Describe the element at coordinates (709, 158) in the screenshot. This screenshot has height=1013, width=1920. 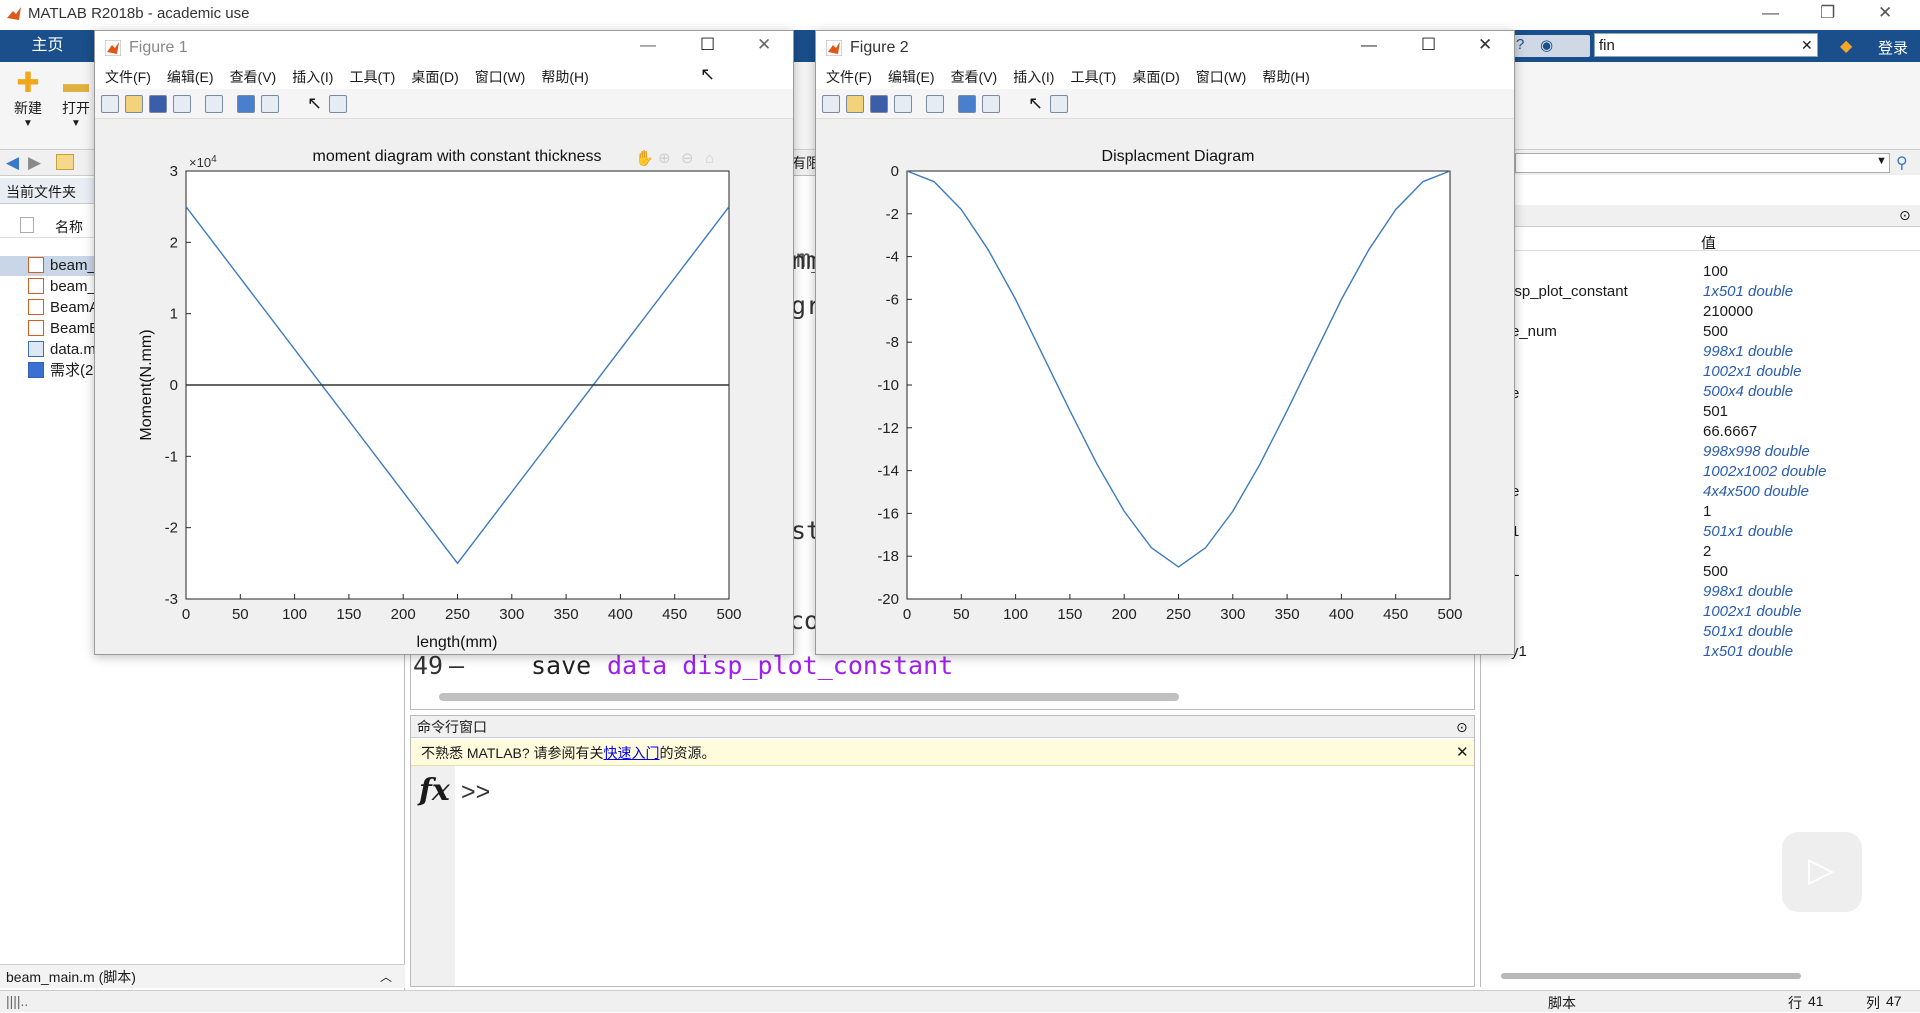
I see `home-icon: ⌂` at that location.